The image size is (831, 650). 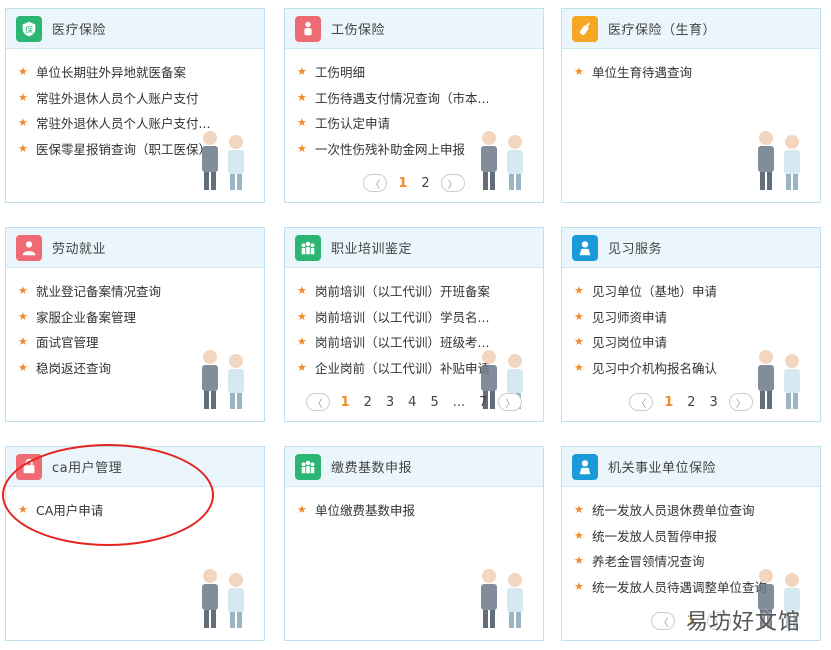 What do you see at coordinates (662, 30) in the screenshot?
I see `card-title: 医疗保险（生育）` at bounding box center [662, 30].